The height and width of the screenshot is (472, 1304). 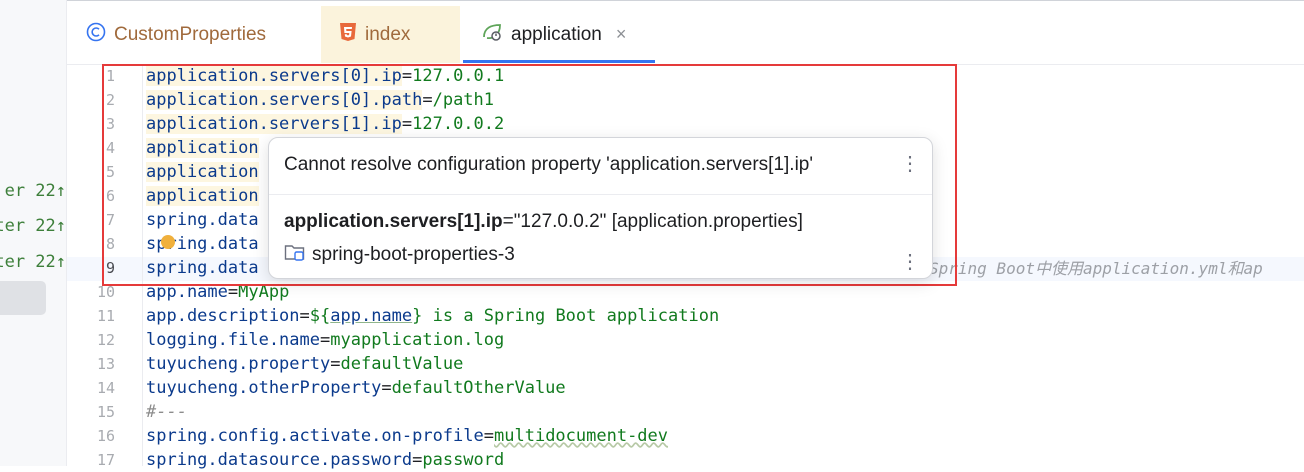 I want to click on module-reference: spring-boot-properties-3, so click(x=399, y=255).